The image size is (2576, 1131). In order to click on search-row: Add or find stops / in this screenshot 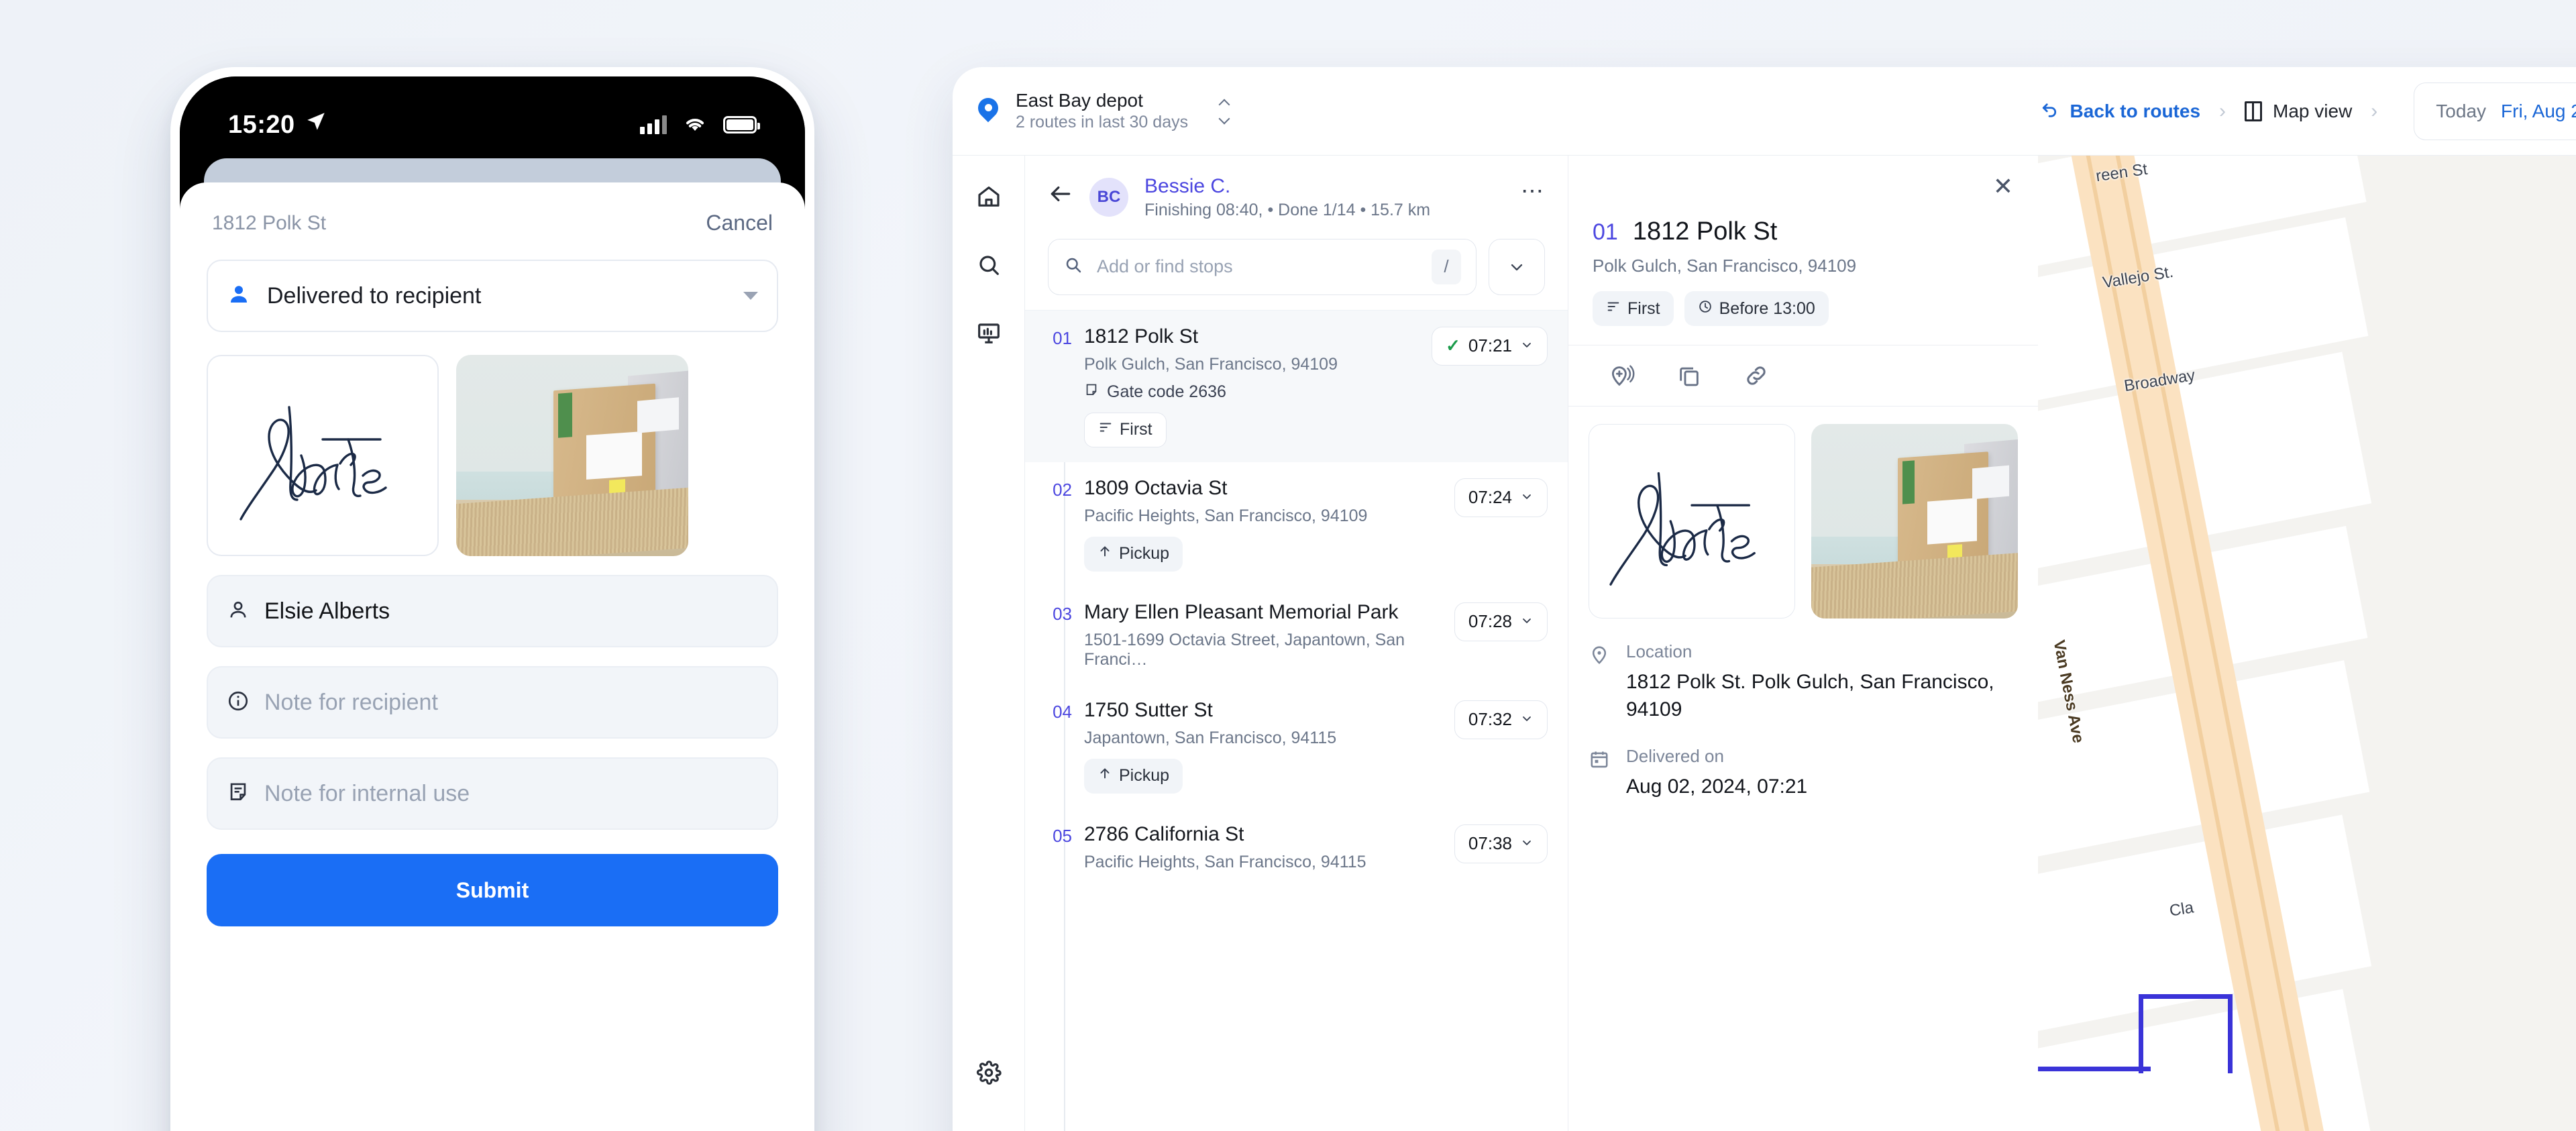, I will do `click(1296, 266)`.